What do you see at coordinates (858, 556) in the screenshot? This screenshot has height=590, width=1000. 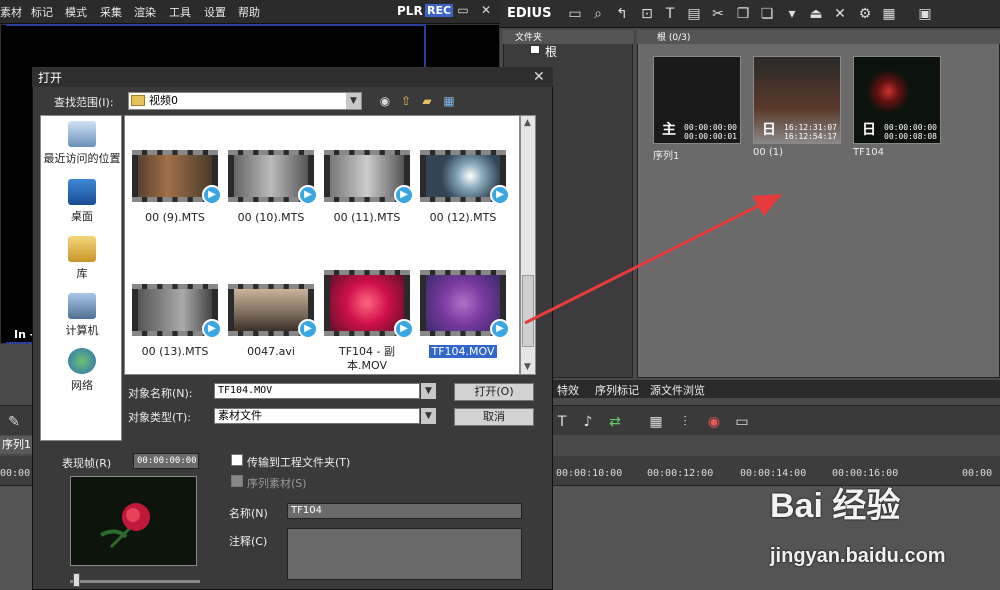 I see `watermark-url: jingyan.baidu.com` at bounding box center [858, 556].